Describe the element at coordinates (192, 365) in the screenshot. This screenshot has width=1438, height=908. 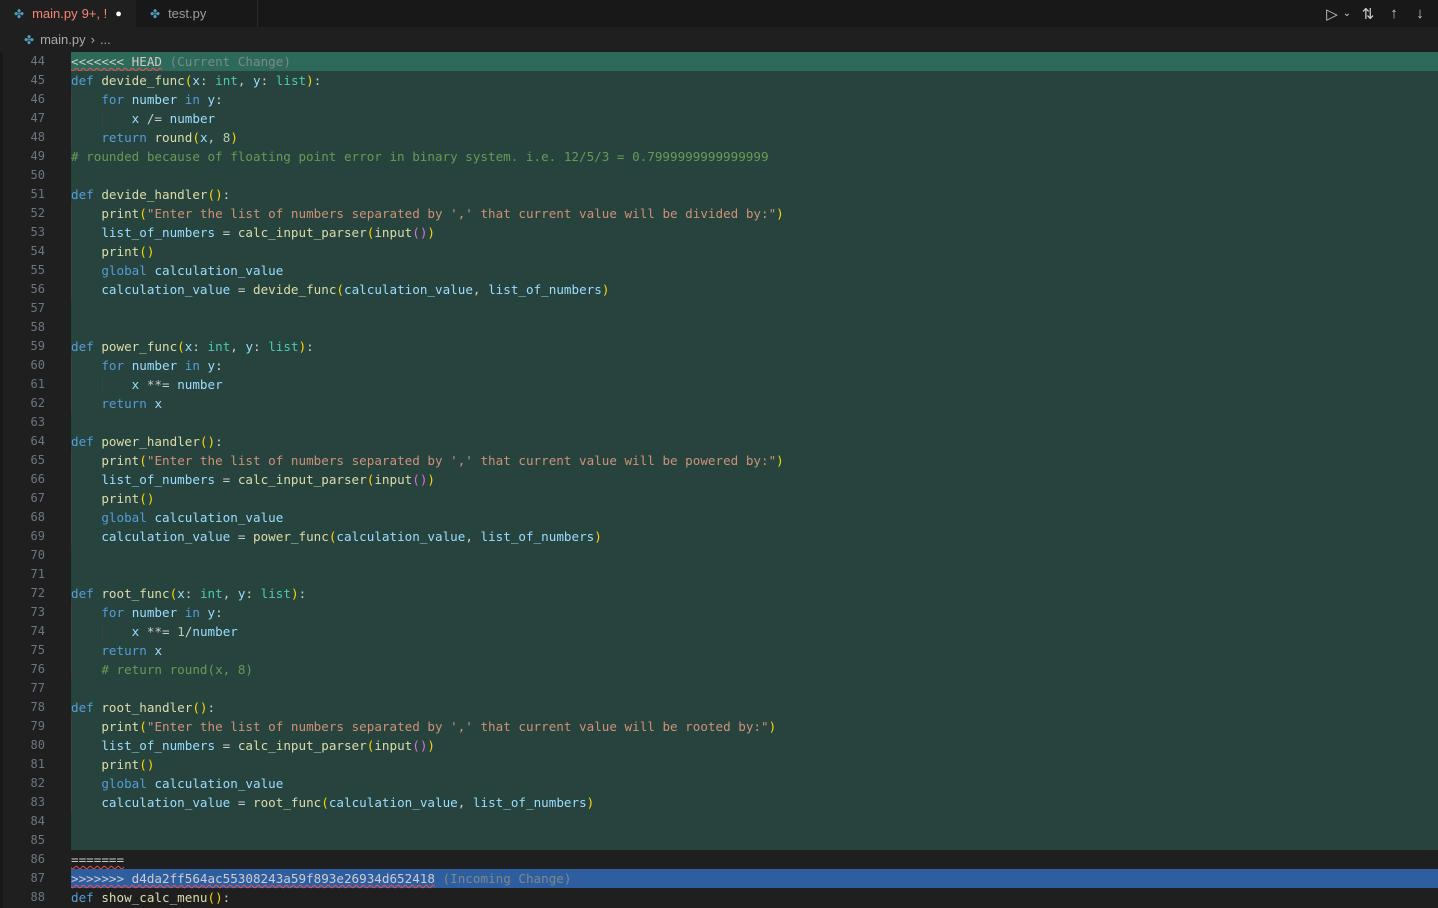
I see `code-token: in` at that location.